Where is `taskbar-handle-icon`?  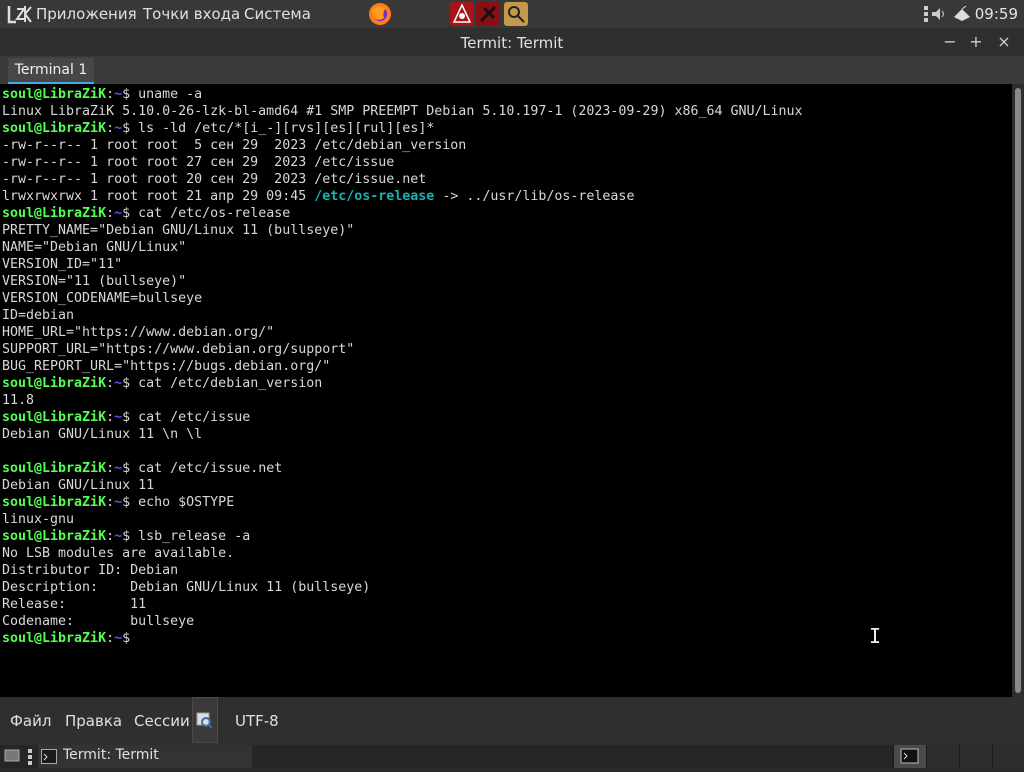
taskbar-handle-icon is located at coordinates (30, 759).